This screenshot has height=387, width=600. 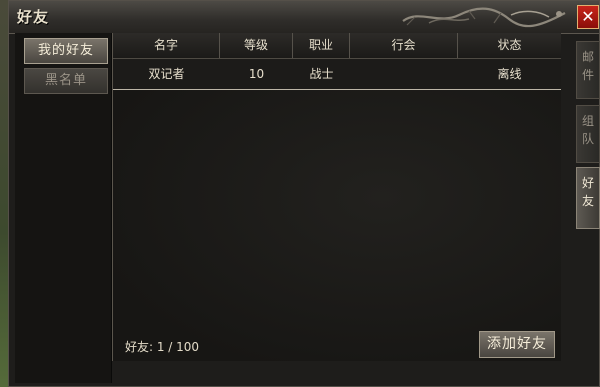 I want to click on add-friend-button: 添加好友, so click(x=517, y=344).